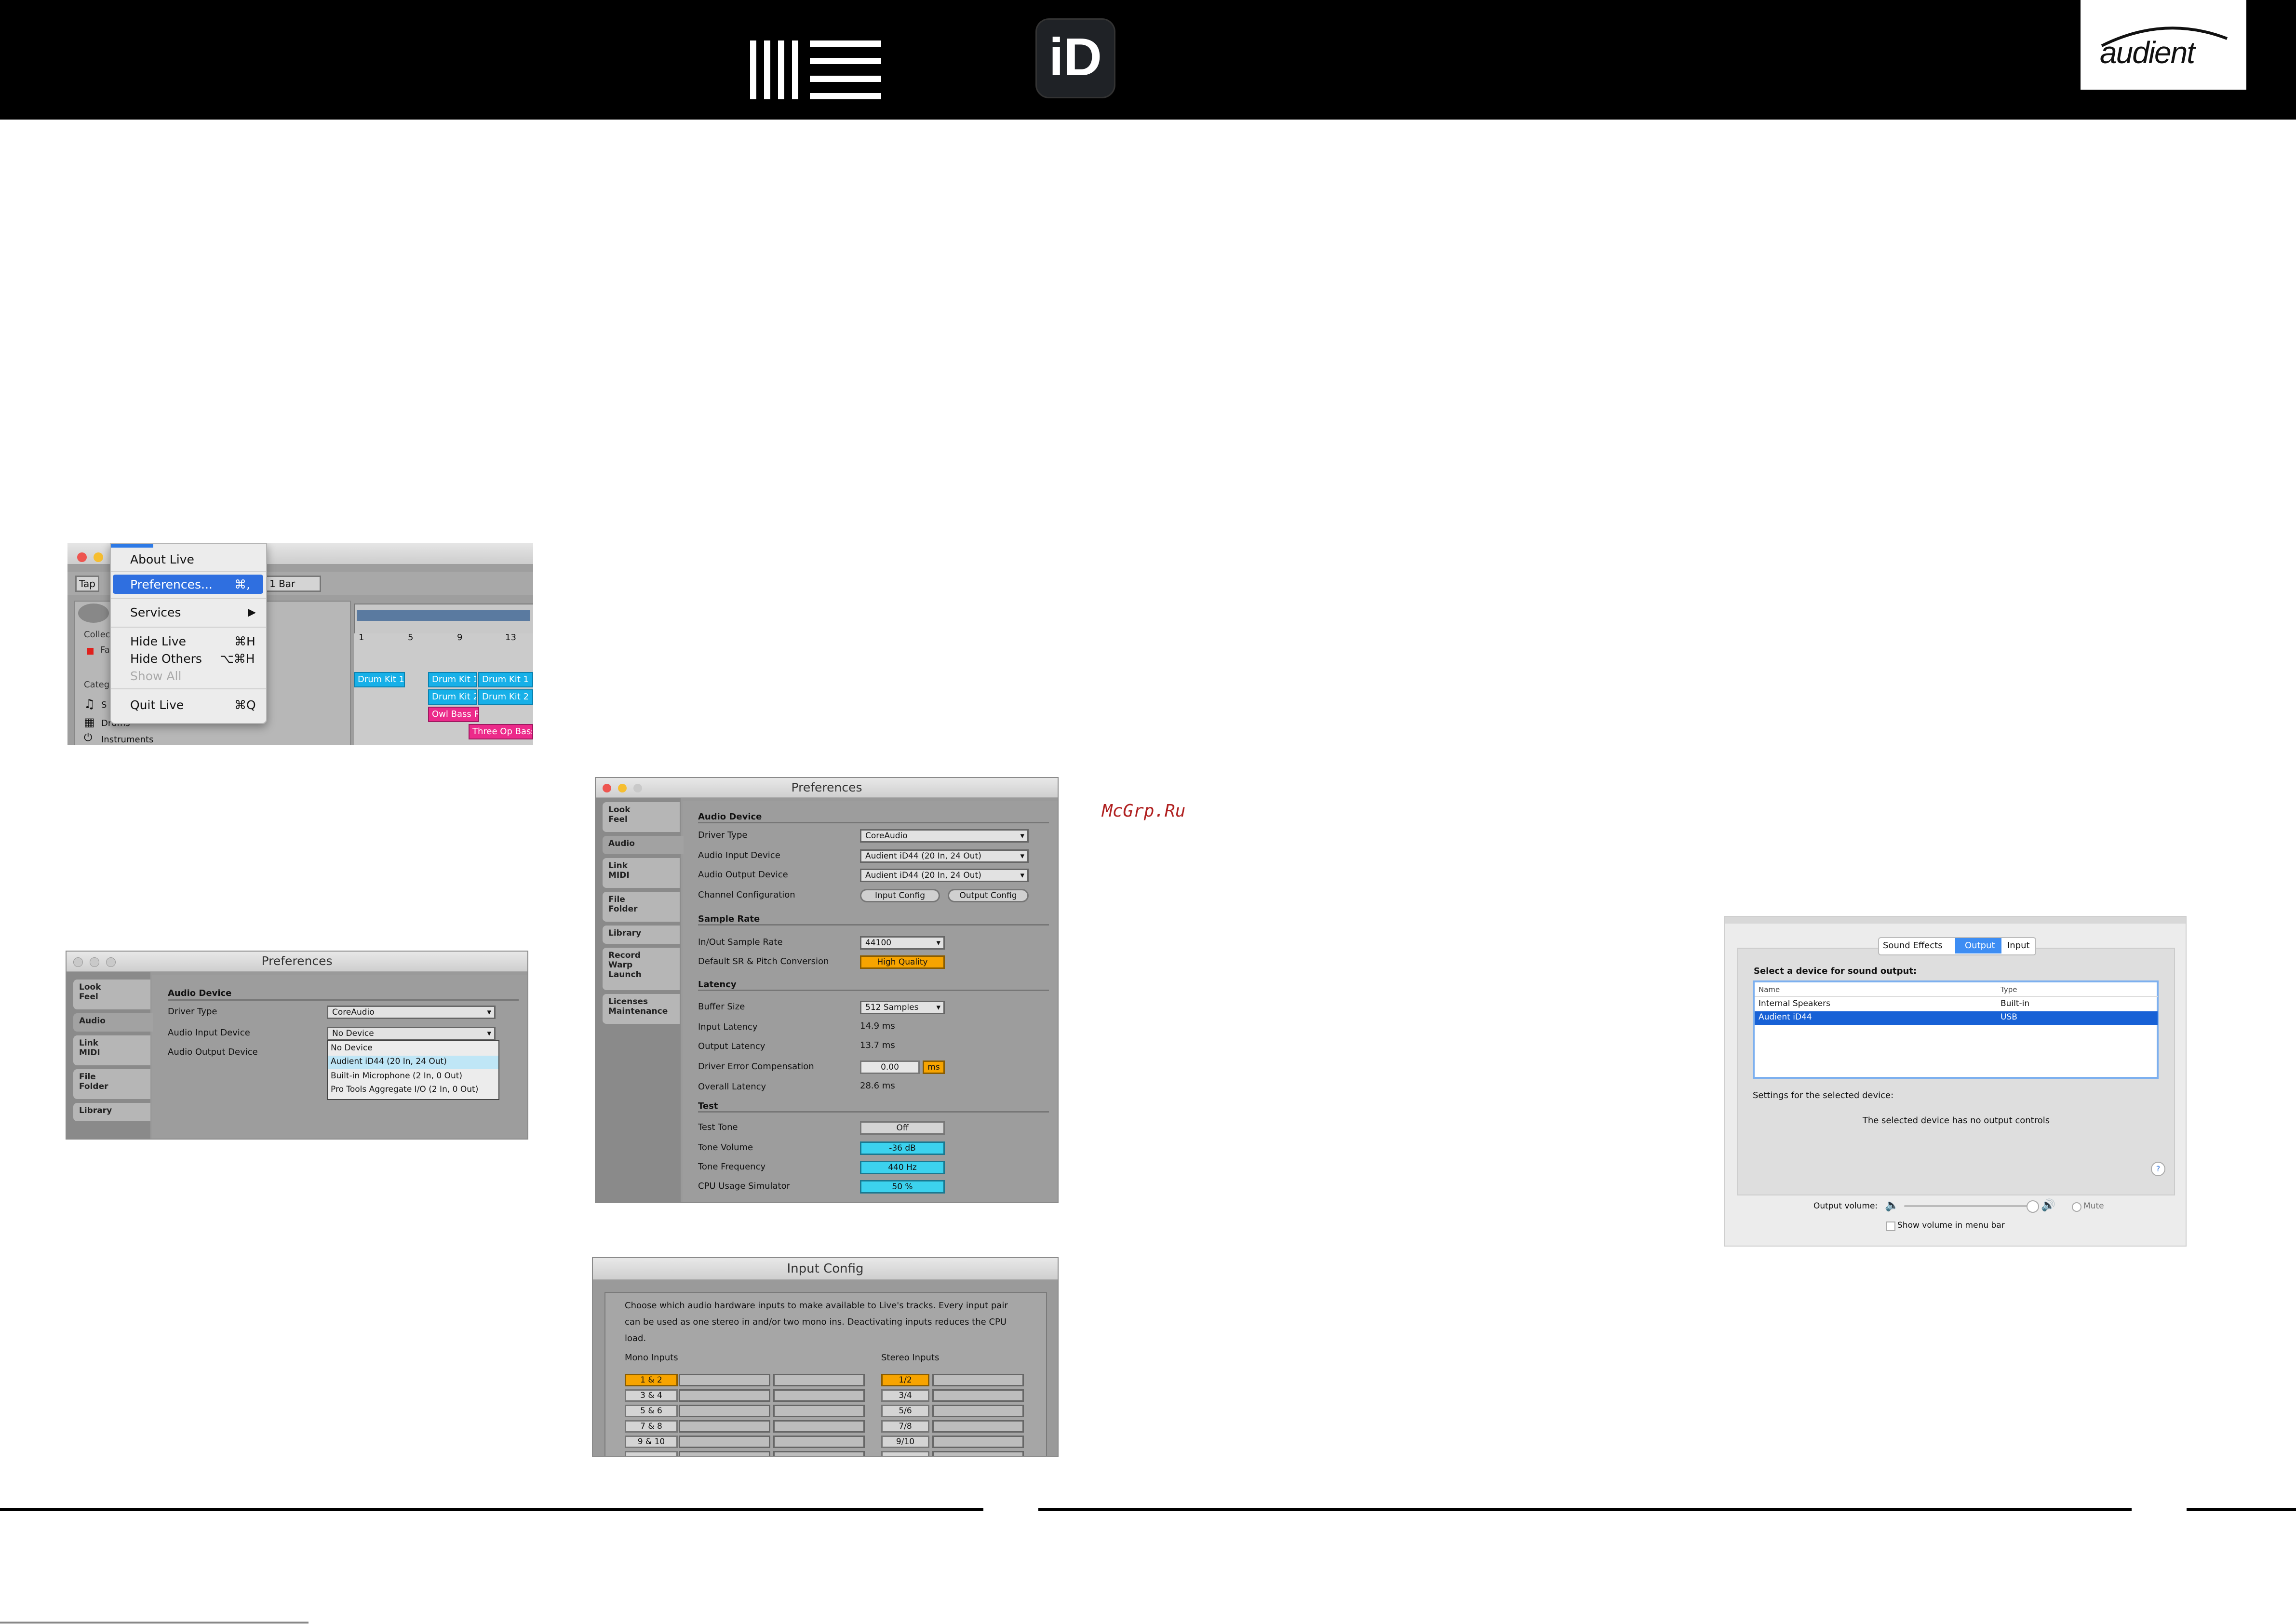 This screenshot has height=1624, width=2296. I want to click on tone-frequency-label: Tone Frequency, so click(732, 1167).